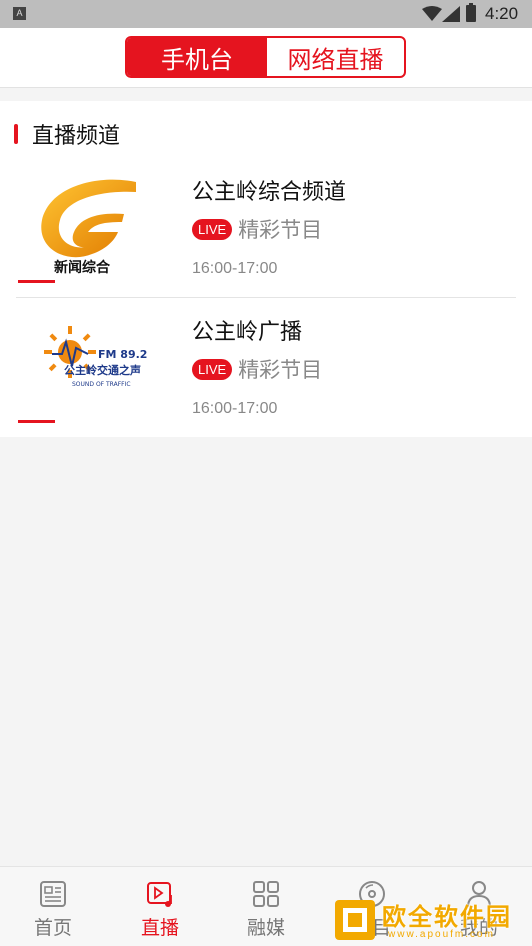  What do you see at coordinates (101, 384) in the screenshot?
I see `logo-en-text: SOUND OF TRAFFIC` at bounding box center [101, 384].